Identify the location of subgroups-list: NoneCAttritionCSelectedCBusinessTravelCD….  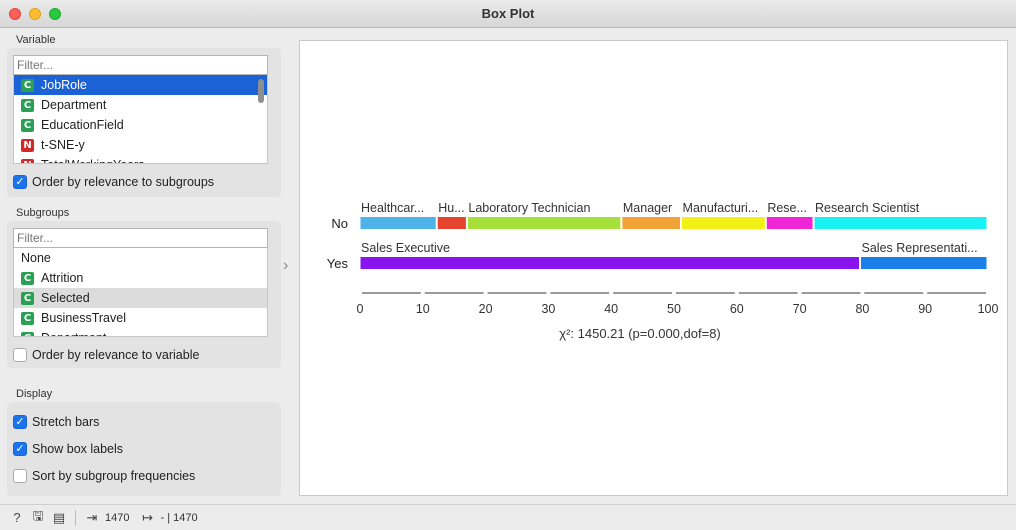
(140, 292).